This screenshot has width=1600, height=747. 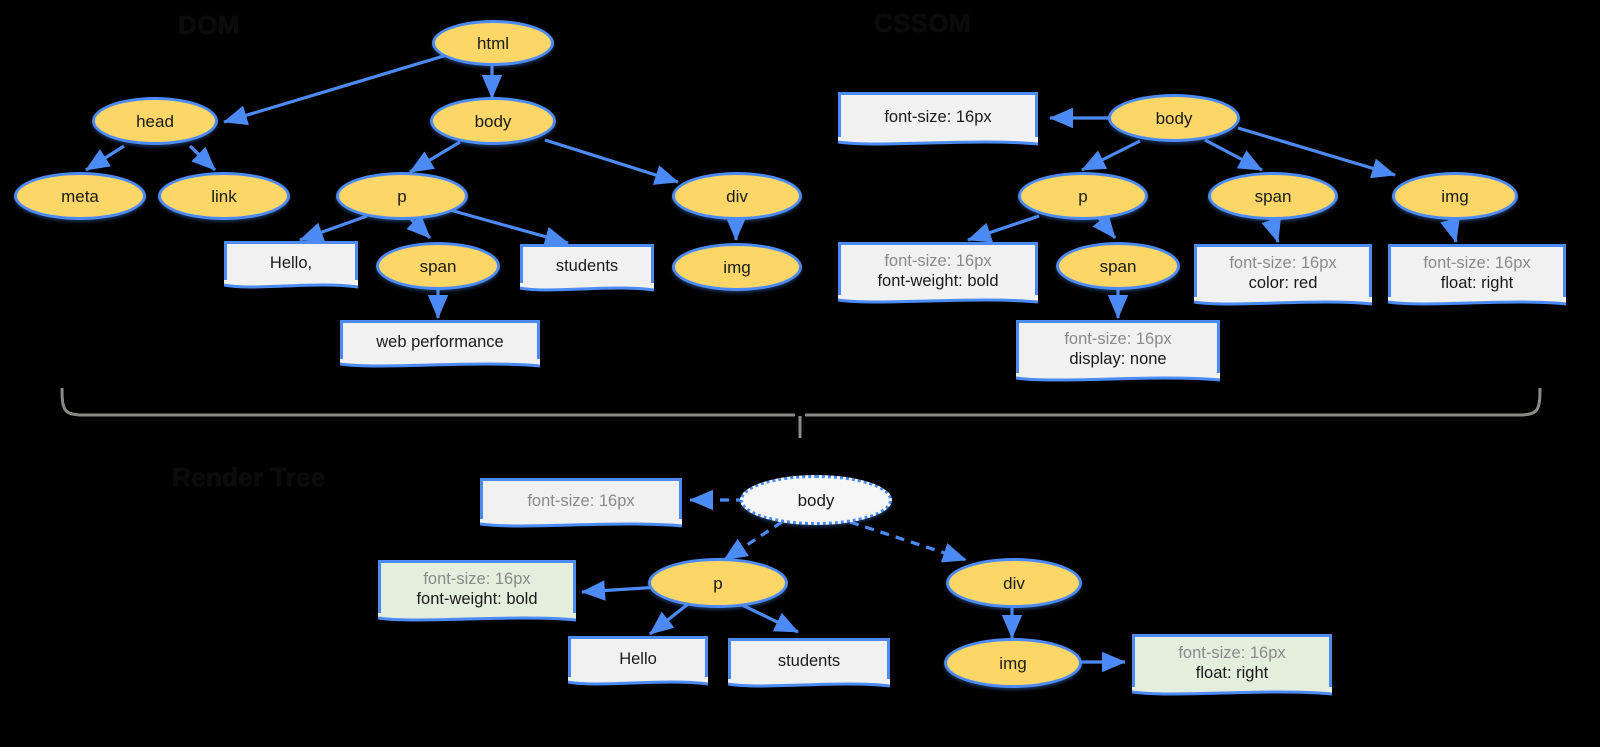 I want to click on cssom-rule-note-body: font-size: 16px, so click(x=938, y=119).